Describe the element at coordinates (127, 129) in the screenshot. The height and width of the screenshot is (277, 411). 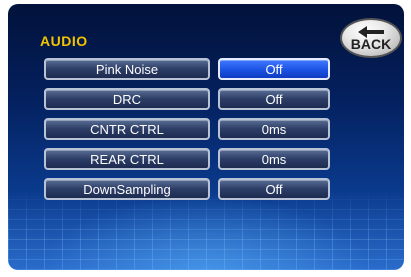
I see `cntr-ctrl-button: CNTR CTRL` at that location.